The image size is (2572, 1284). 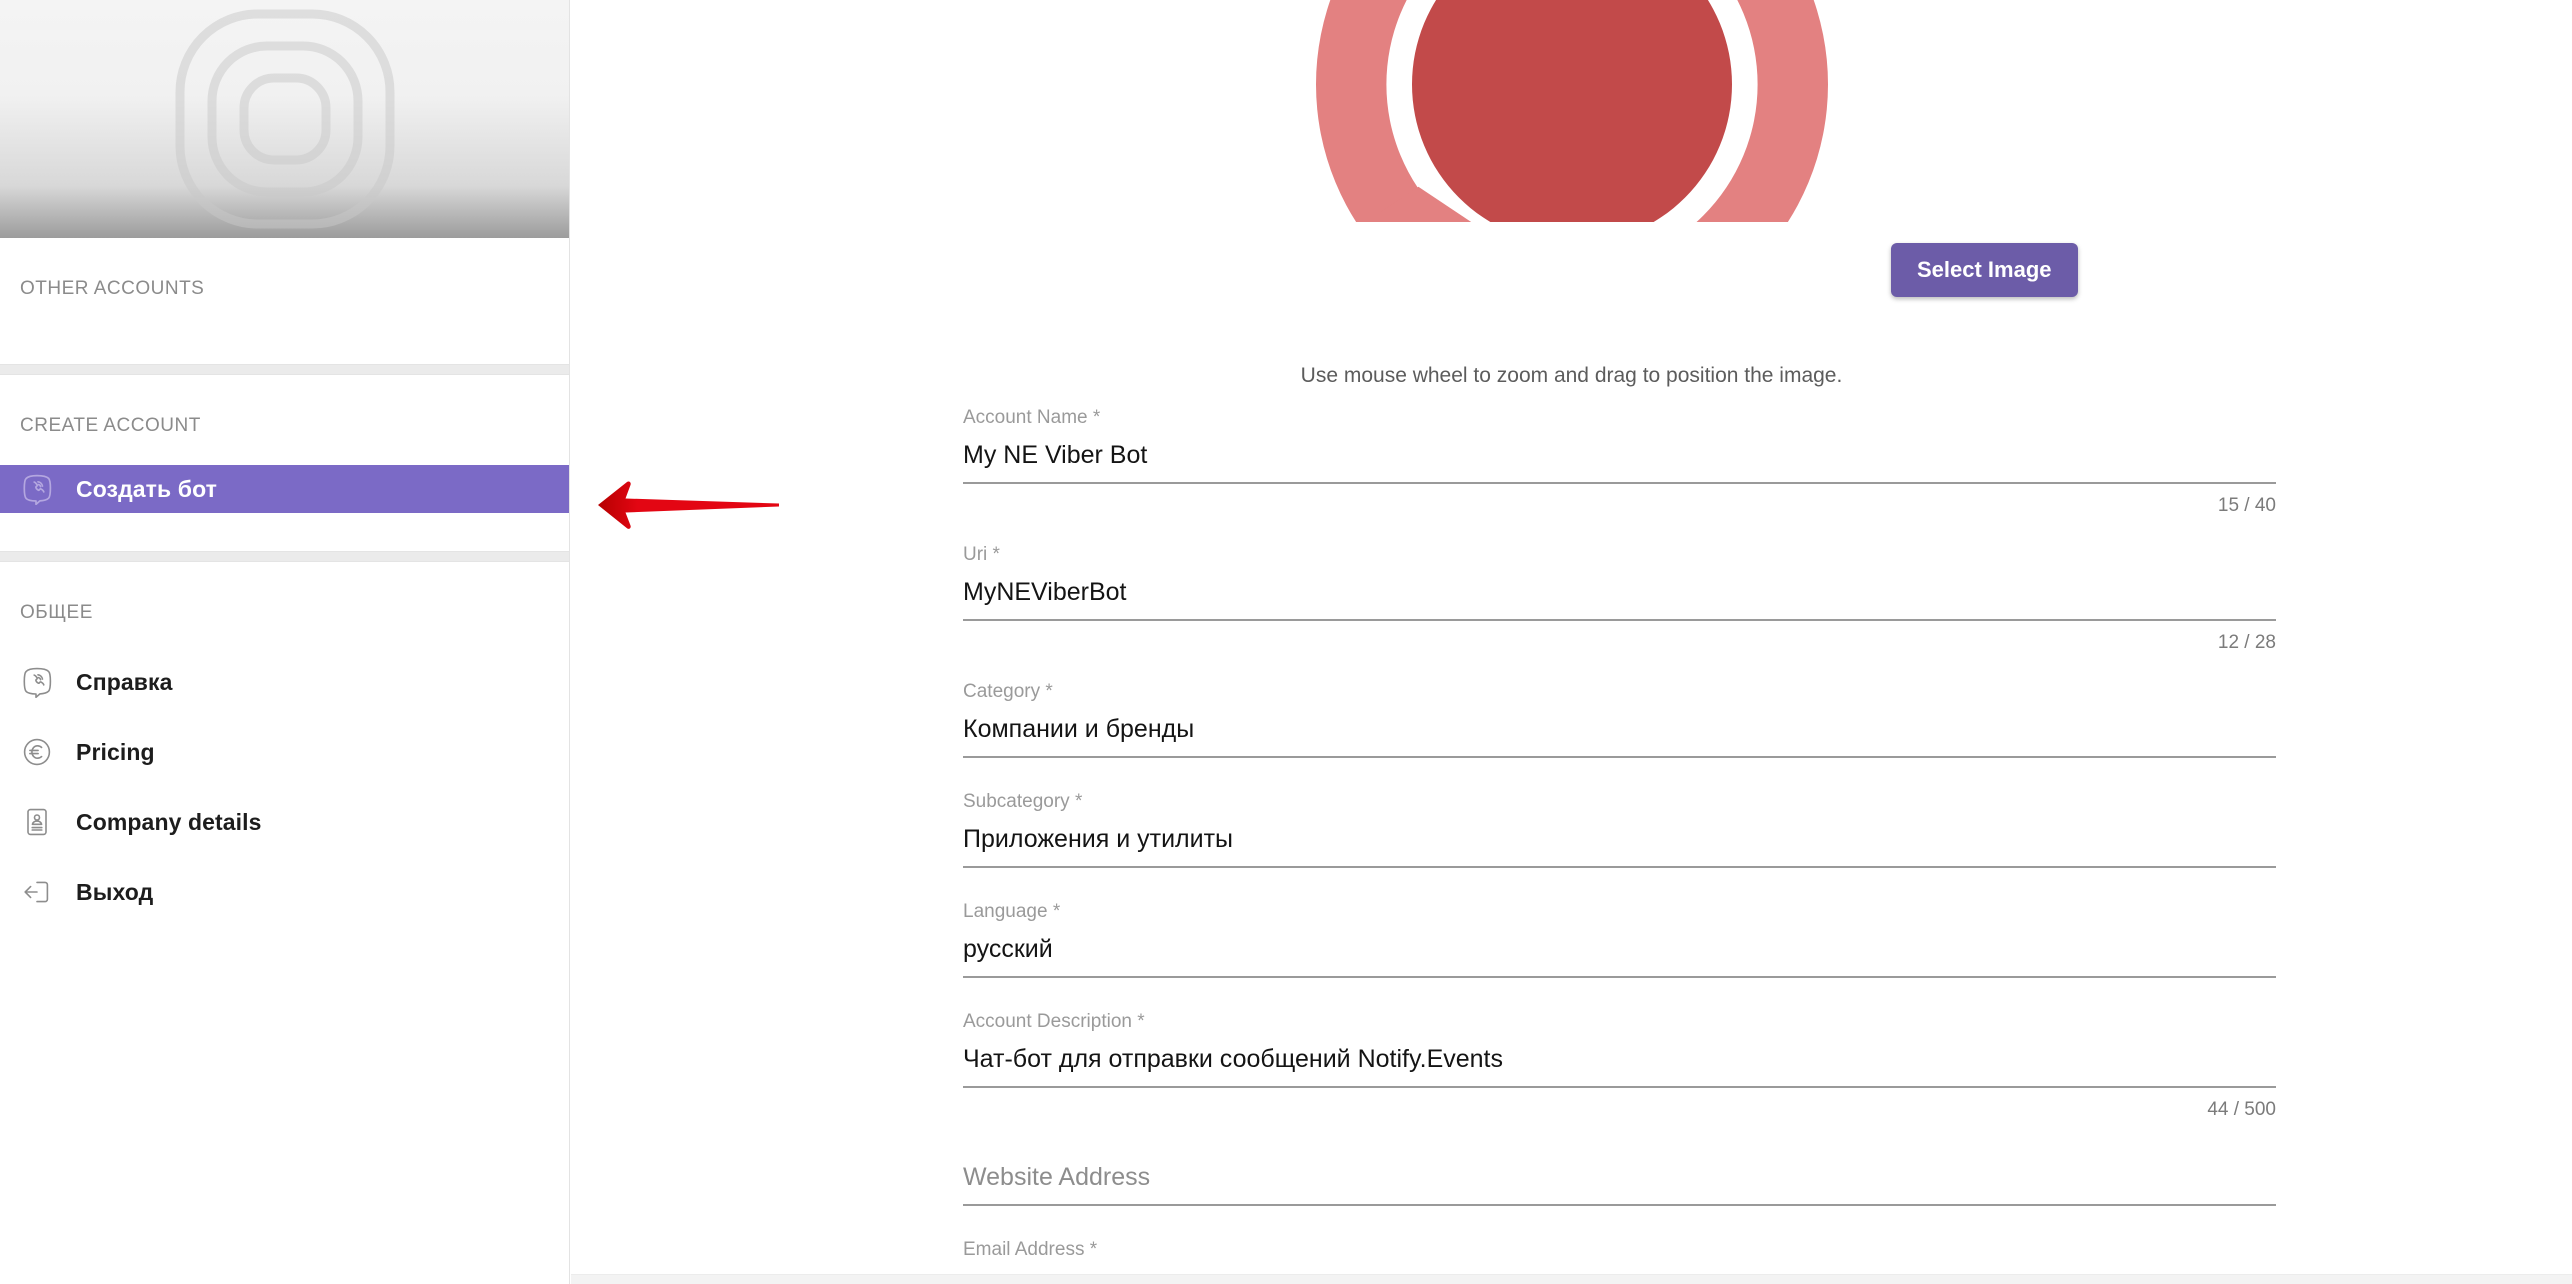 I want to click on sidebar-section-other-accounts: OTHER ACCOUNTS, so click(x=284, y=301).